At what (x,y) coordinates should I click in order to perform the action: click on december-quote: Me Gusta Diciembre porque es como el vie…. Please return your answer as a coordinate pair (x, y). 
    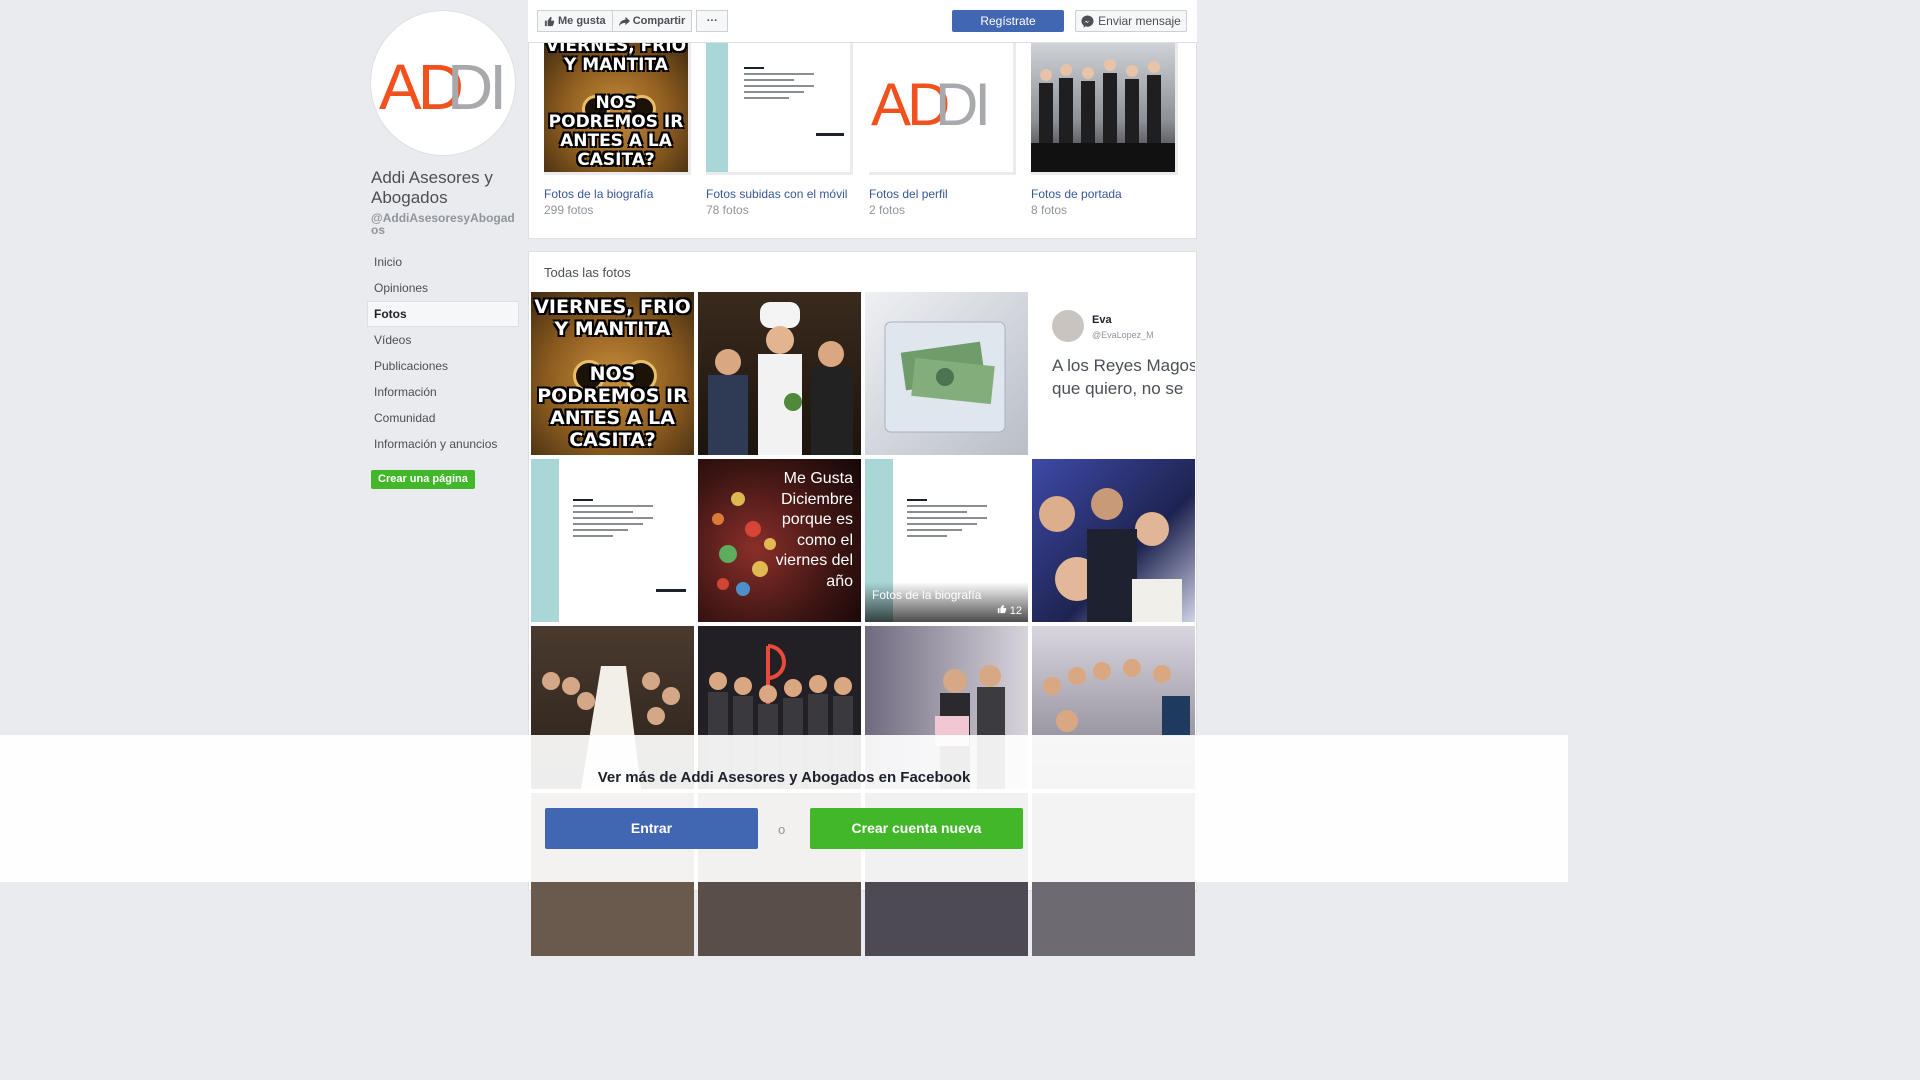
    Looking at the image, I should click on (814, 530).